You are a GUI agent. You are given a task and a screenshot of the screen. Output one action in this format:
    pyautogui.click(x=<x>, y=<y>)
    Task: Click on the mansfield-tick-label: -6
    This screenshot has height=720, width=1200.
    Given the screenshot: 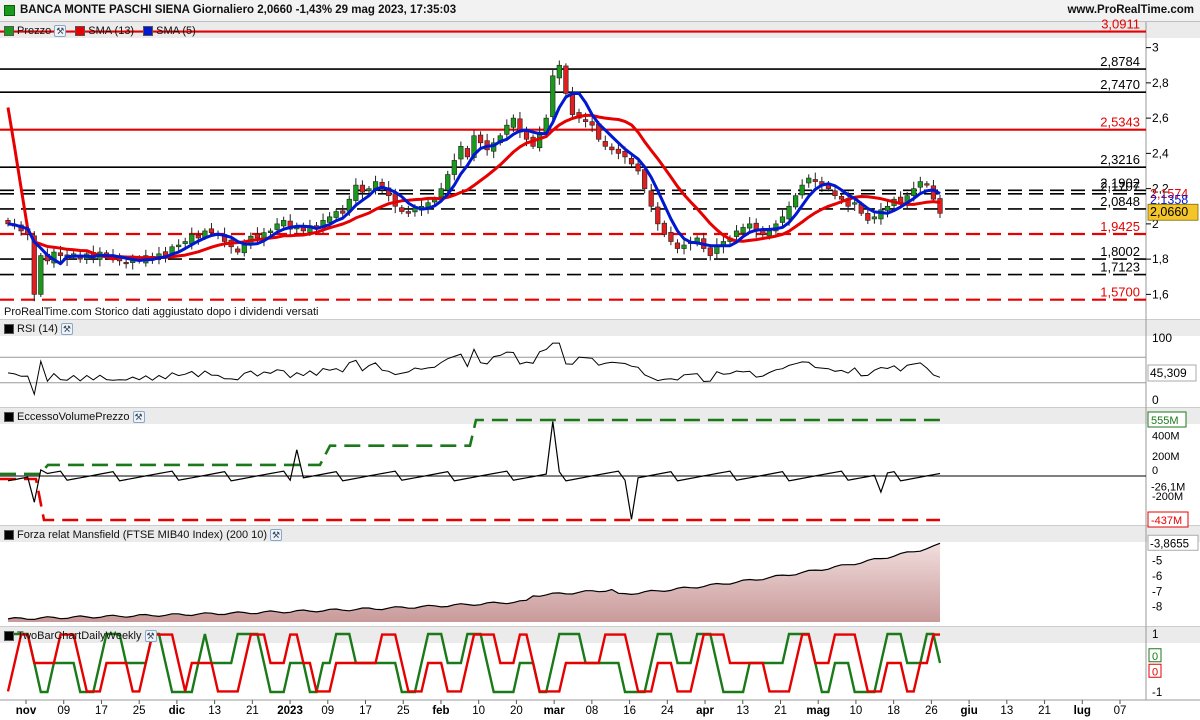 What is the action you would take?
    pyautogui.click(x=1157, y=577)
    